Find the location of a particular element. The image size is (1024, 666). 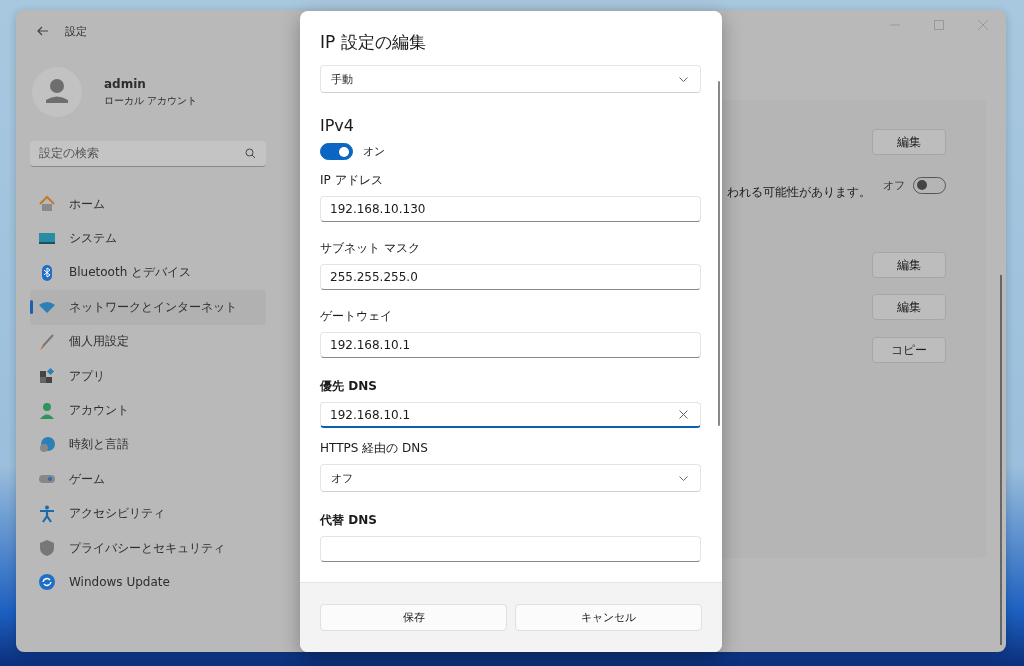

input-field: 255.255.255.0 is located at coordinates (510, 277).